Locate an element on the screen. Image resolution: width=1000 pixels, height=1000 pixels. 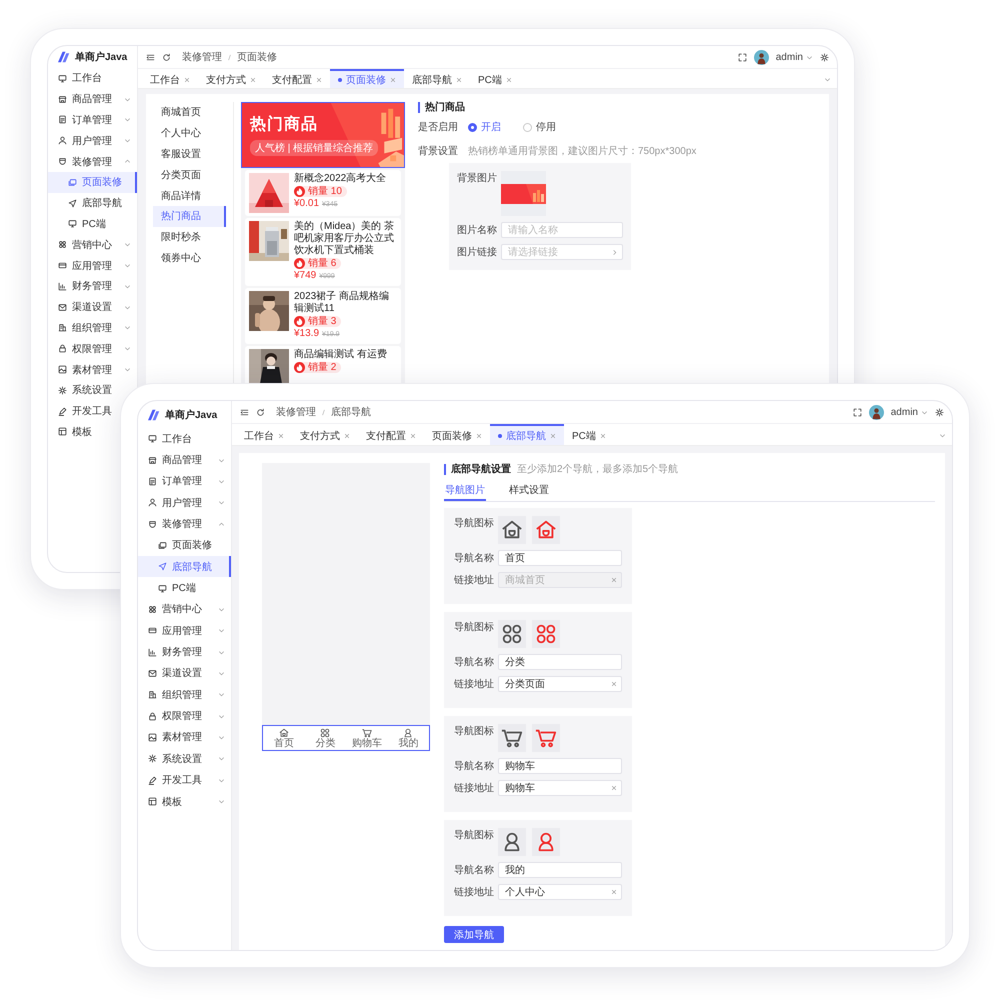
tab: 页面装修 is located at coordinates (457, 434).